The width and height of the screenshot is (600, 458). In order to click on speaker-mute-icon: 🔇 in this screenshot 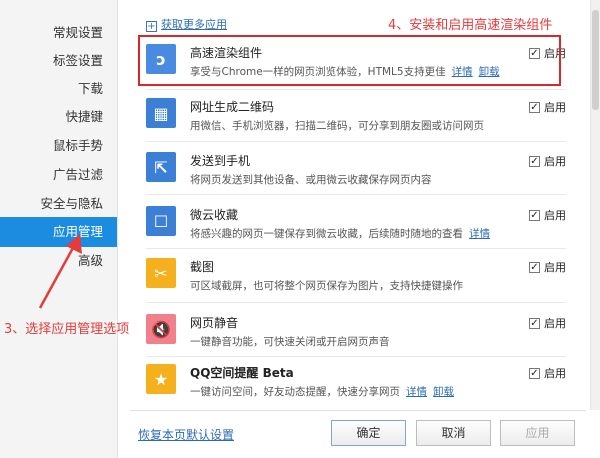, I will do `click(161, 329)`.